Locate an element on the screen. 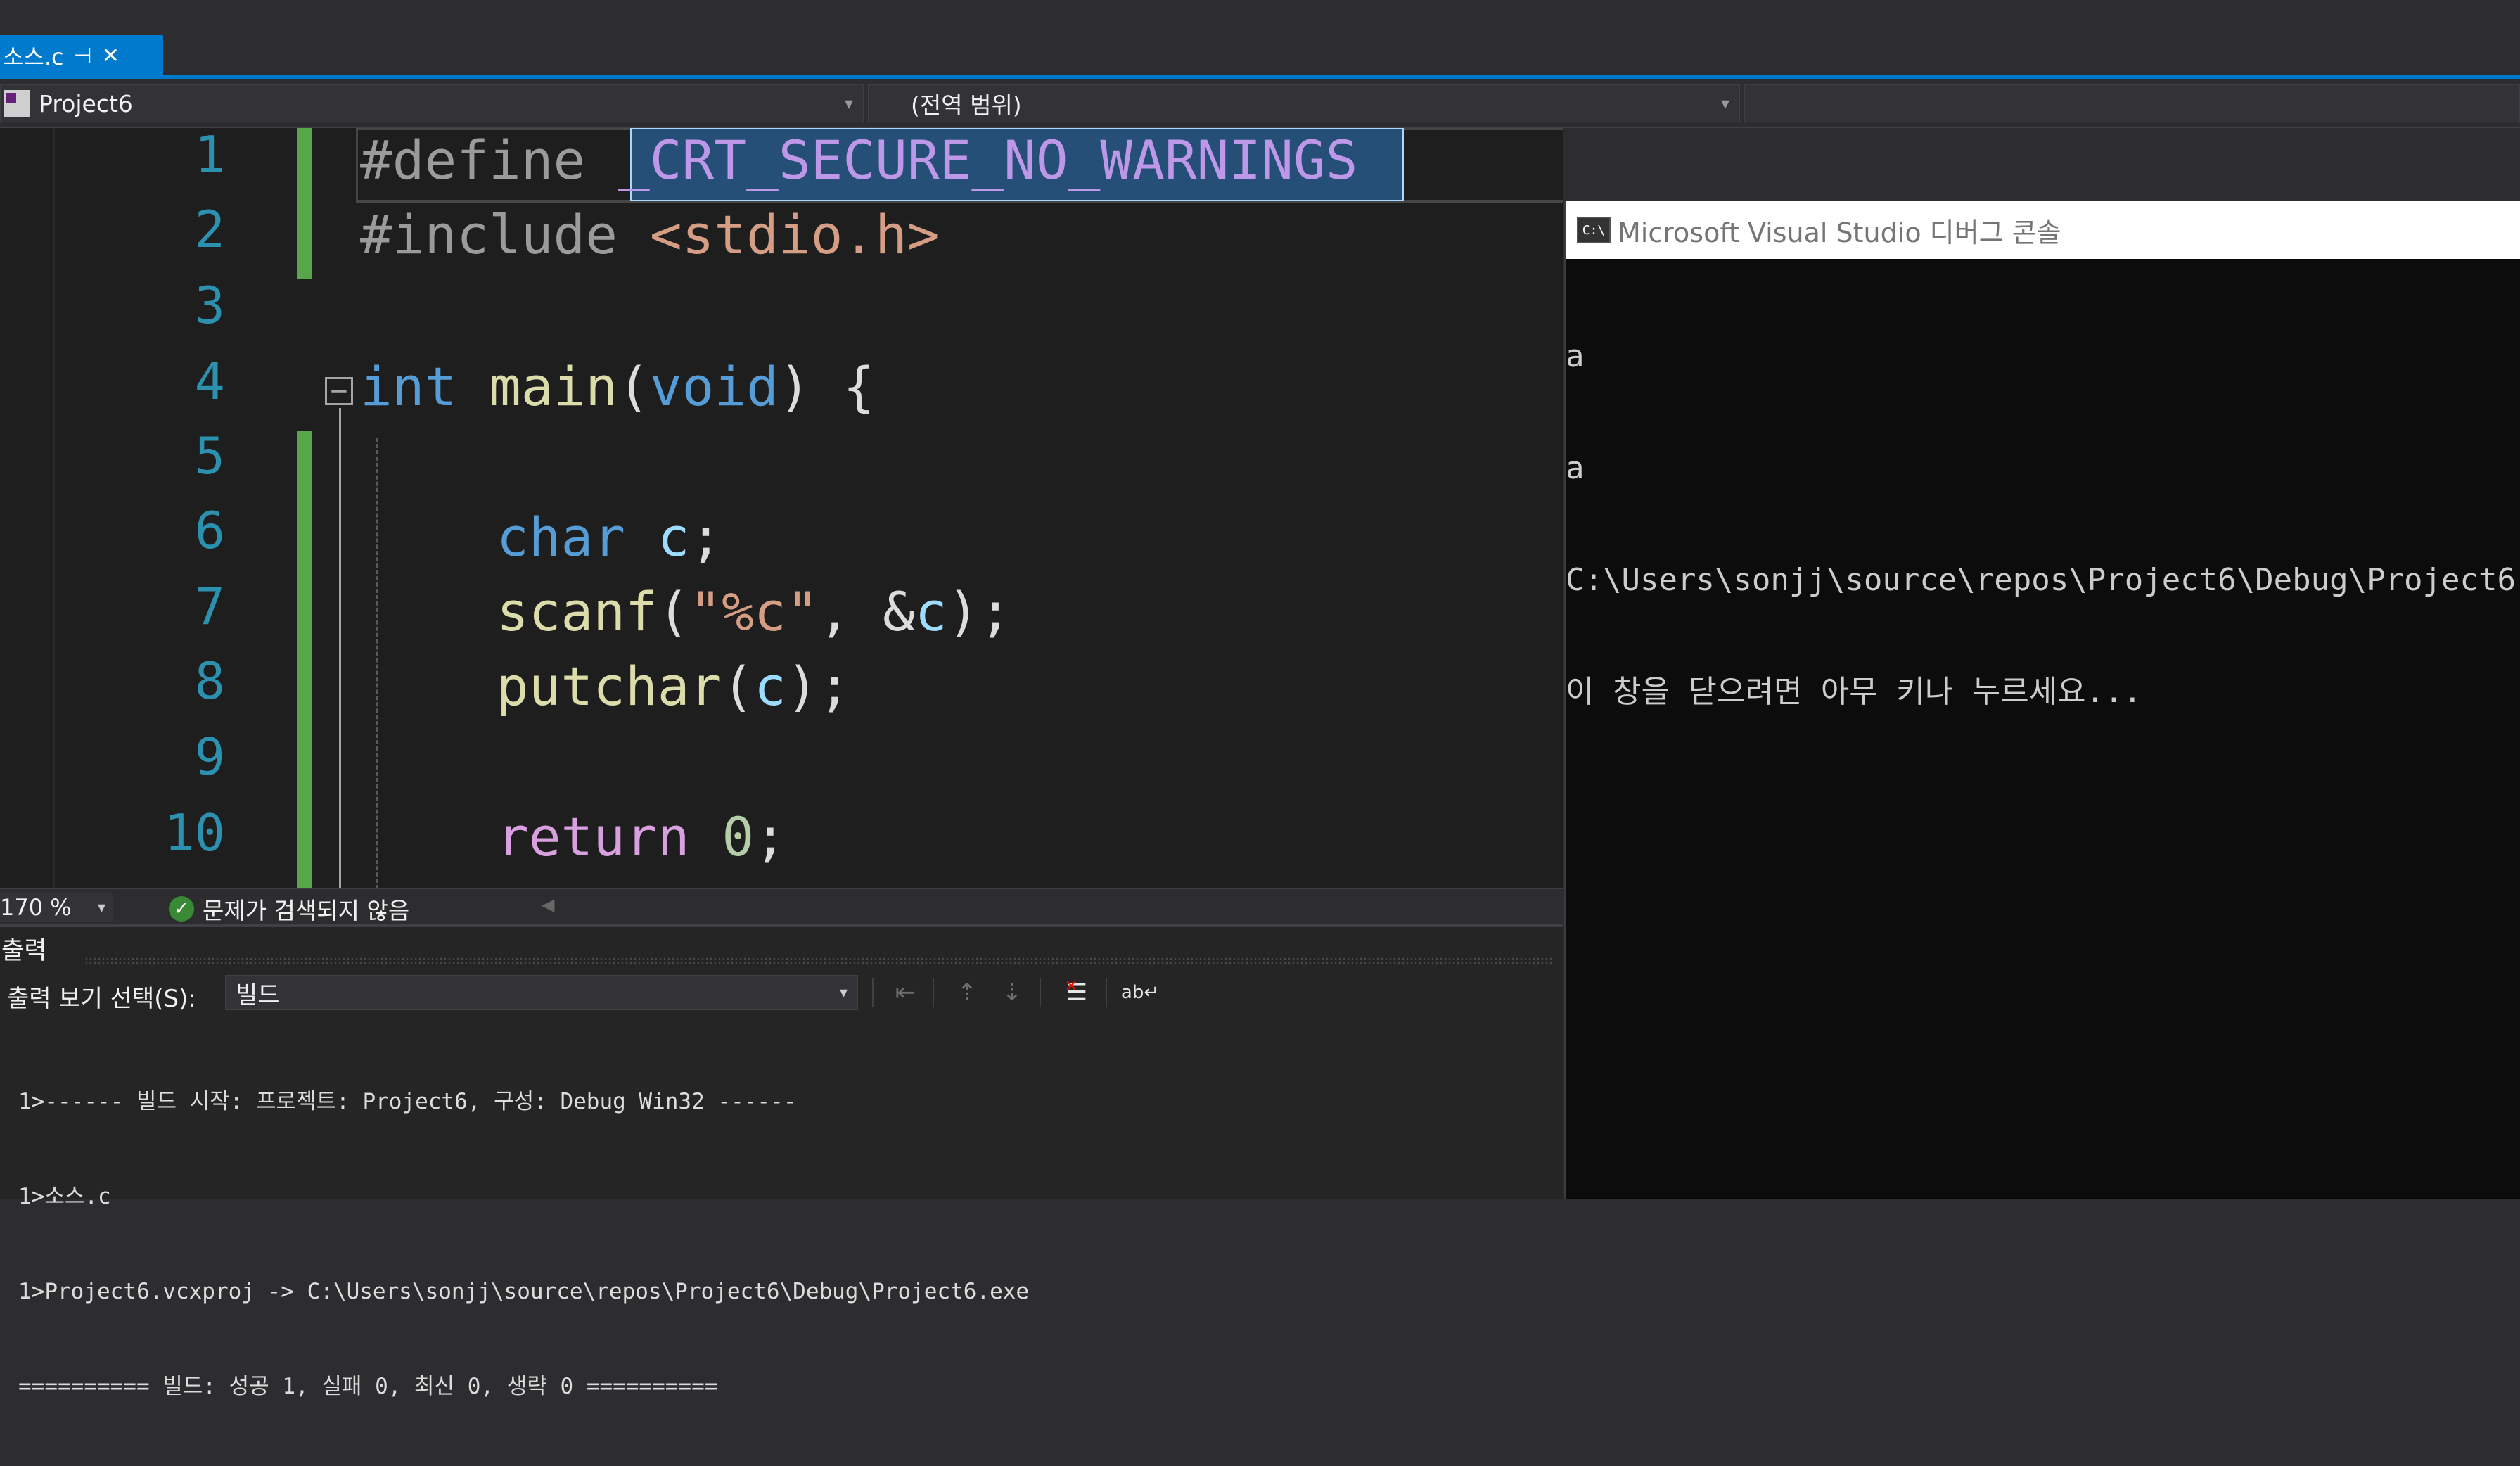 This screenshot has width=2520, height=1466. pin-icon: ⊣ is located at coordinates (83, 56).